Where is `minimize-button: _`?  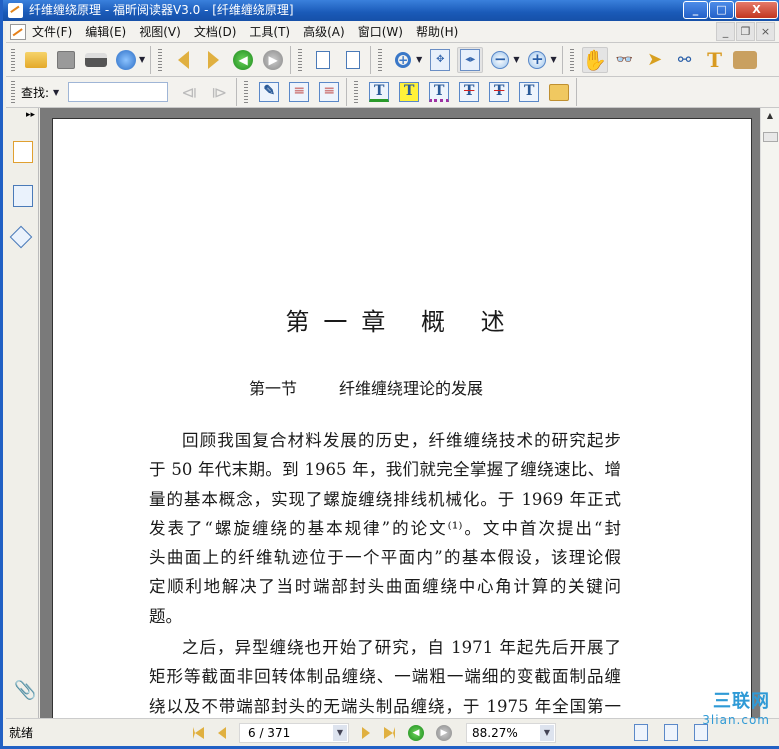
minimize-button: _ is located at coordinates (695, 10).